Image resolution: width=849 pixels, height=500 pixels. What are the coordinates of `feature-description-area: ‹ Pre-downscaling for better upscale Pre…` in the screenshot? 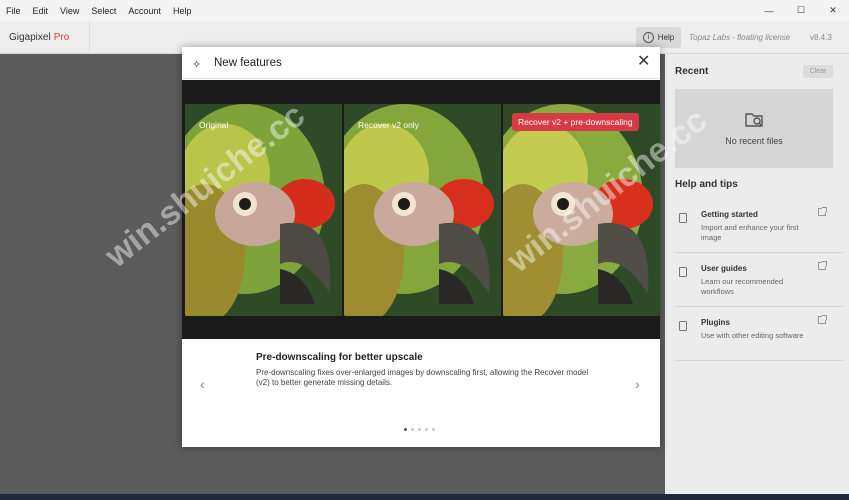 It's located at (421, 393).